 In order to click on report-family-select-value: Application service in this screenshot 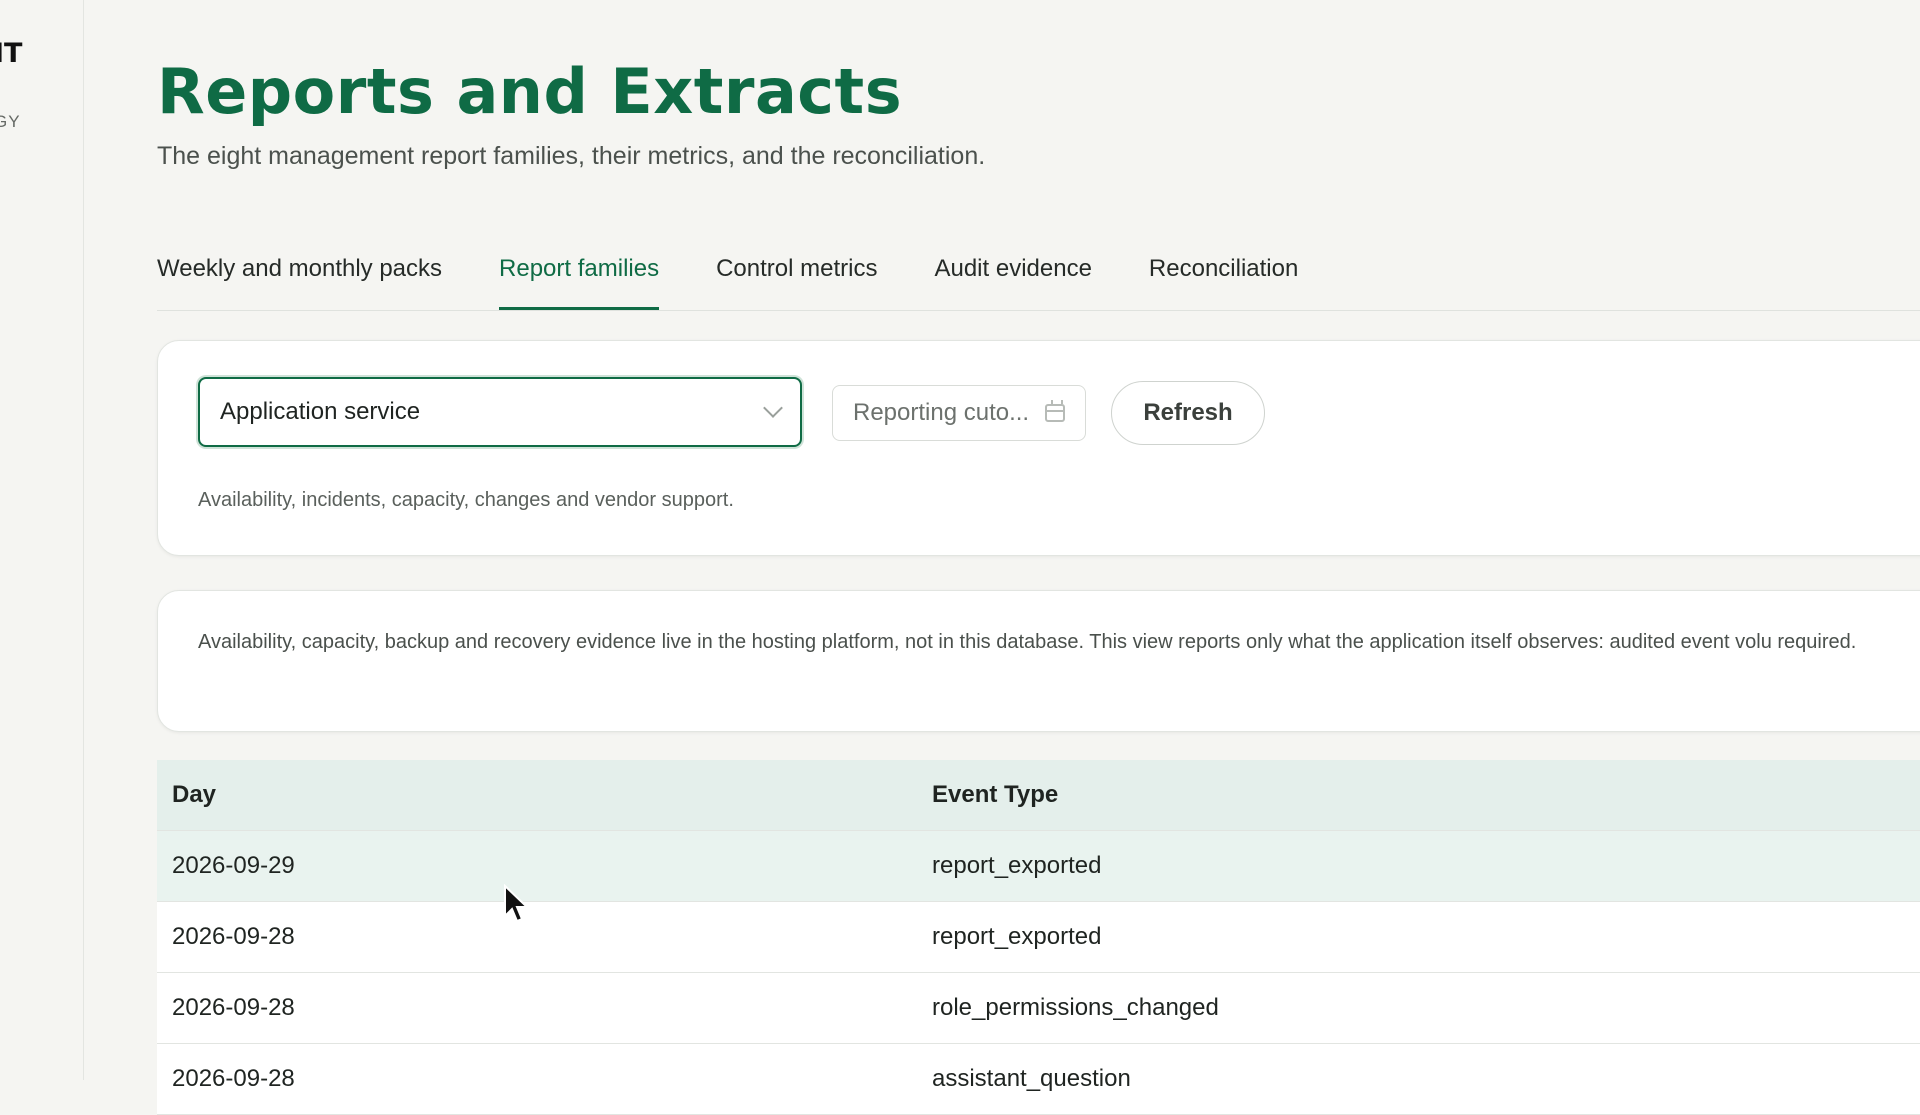, I will do `click(320, 411)`.